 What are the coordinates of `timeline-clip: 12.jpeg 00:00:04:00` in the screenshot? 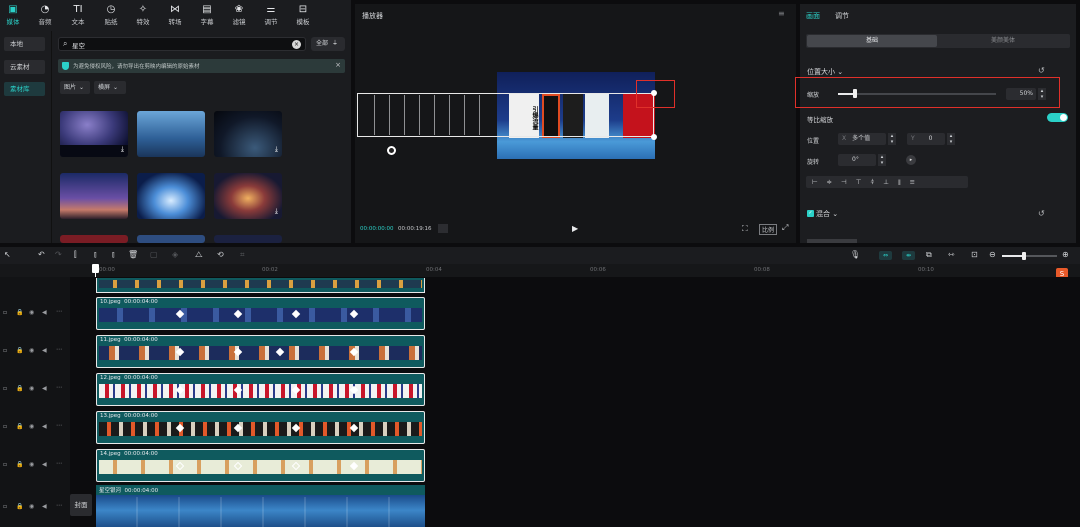 It's located at (260, 389).